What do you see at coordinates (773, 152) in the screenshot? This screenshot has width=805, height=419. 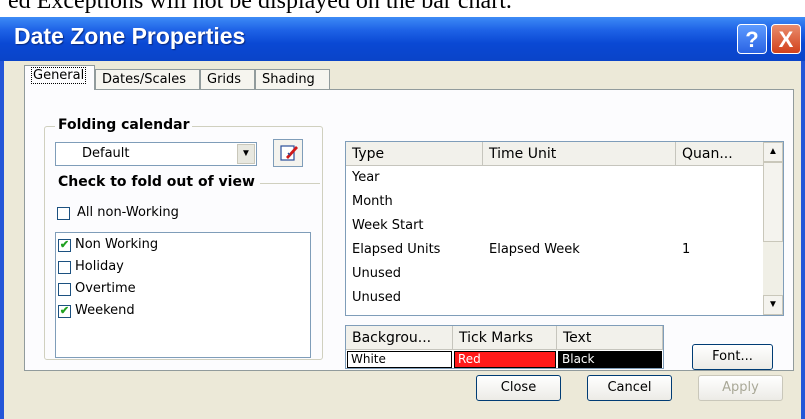 I see `scroll-up-icon: ▲` at bounding box center [773, 152].